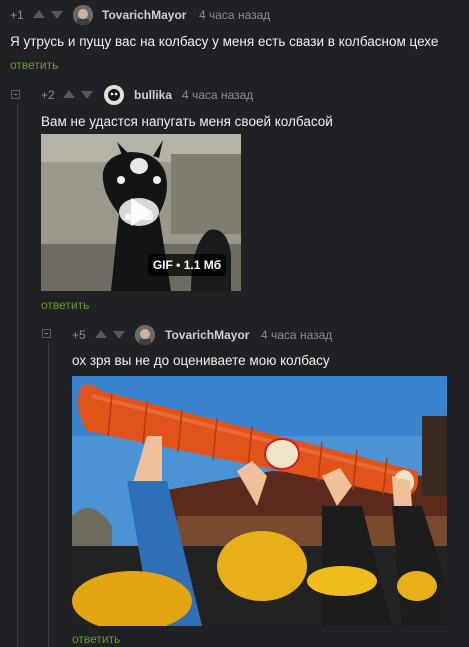 The height and width of the screenshot is (647, 469). I want to click on play-icon, so click(142, 212).